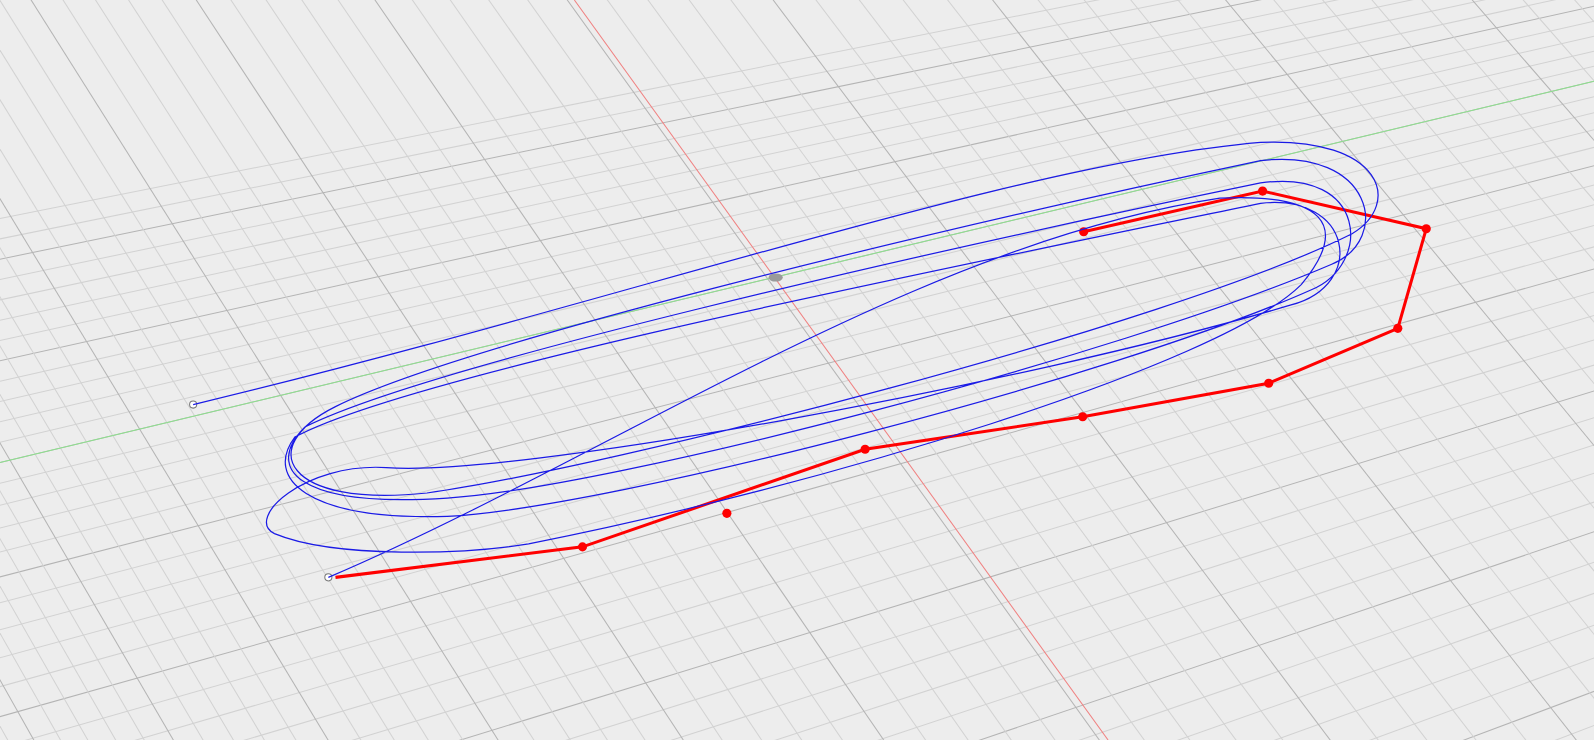 The image size is (1594, 740). Describe the element at coordinates (328, 577) in the screenshot. I see `start-point` at that location.